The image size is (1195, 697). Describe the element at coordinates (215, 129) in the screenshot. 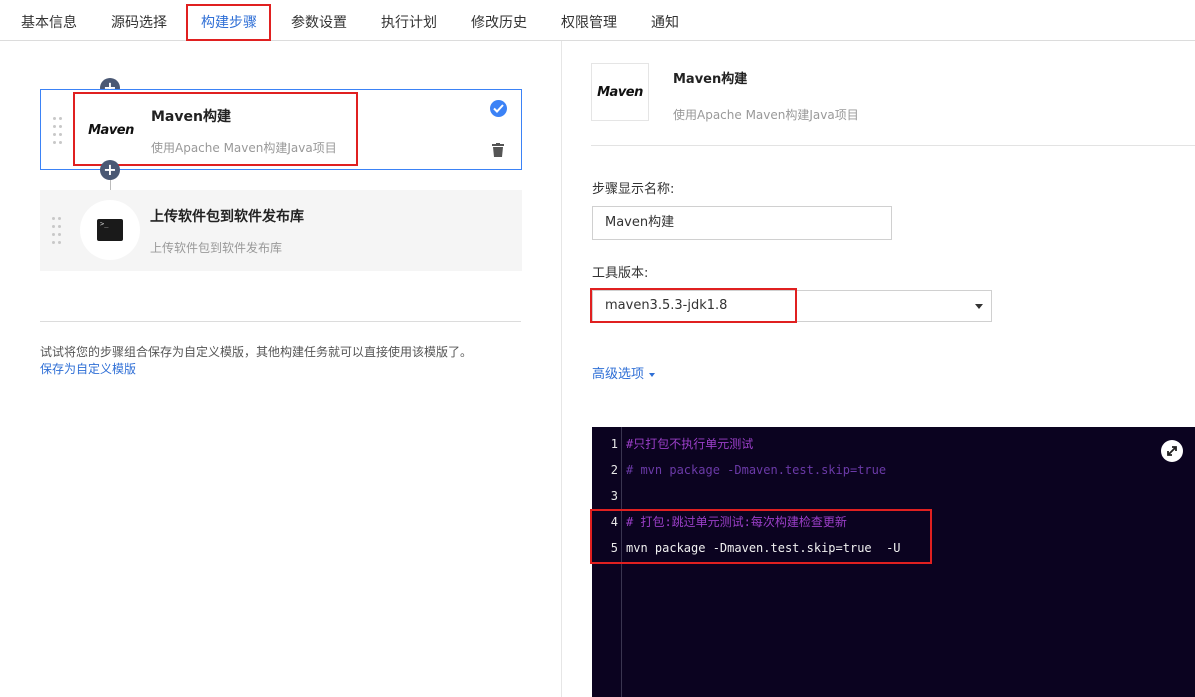

I see `step-card-highlight-box` at that location.